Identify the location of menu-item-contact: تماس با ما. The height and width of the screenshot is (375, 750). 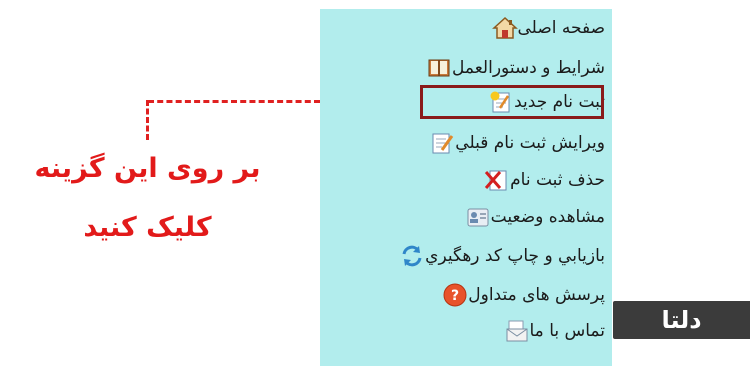
(550, 331).